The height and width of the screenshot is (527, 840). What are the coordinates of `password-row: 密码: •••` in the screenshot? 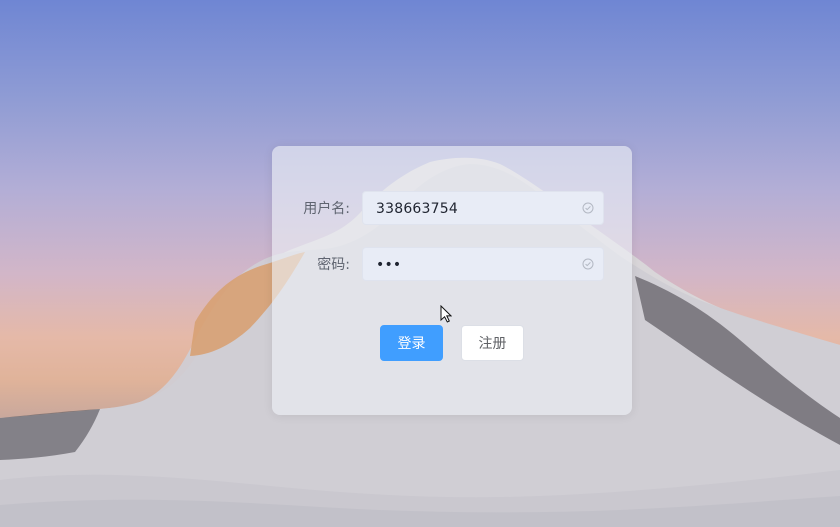 It's located at (452, 265).